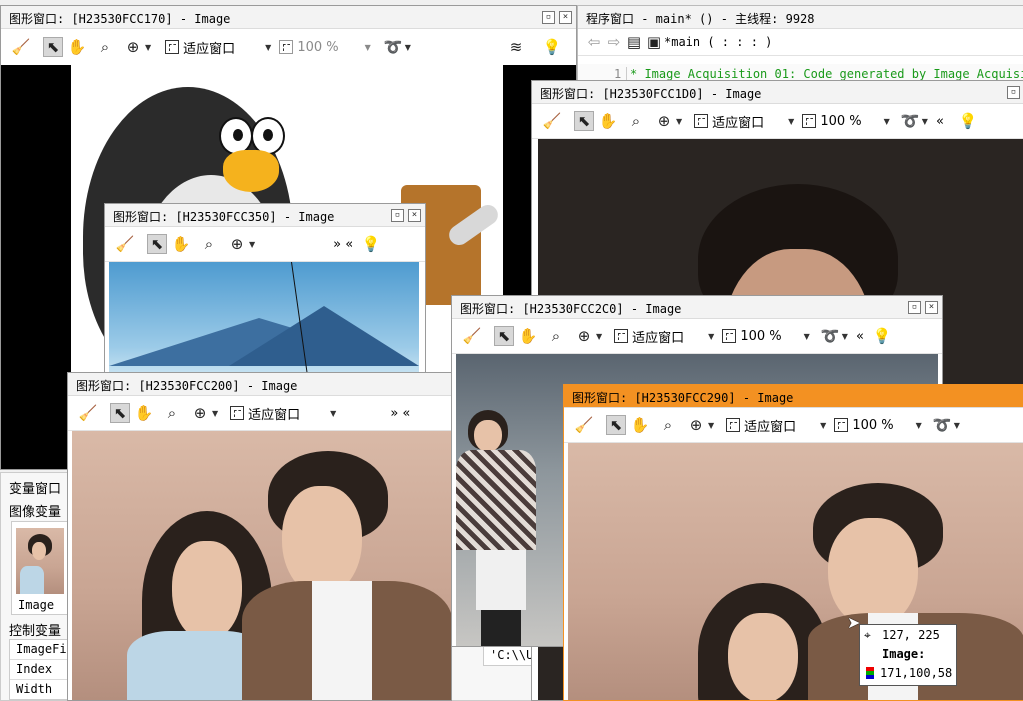 The width and height of the screenshot is (1023, 701). I want to click on control-variables-table: ImageFi Index Width, so click(40, 669).